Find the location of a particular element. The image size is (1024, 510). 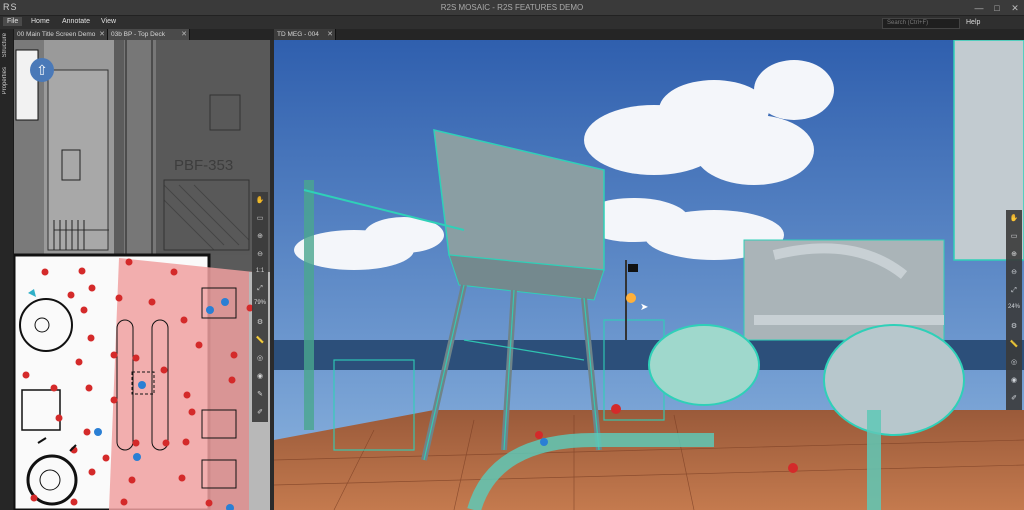

title-bar: RS R2S MOSAIC - R2S FEATURES DEMO — □ ✕ is located at coordinates (512, 8).